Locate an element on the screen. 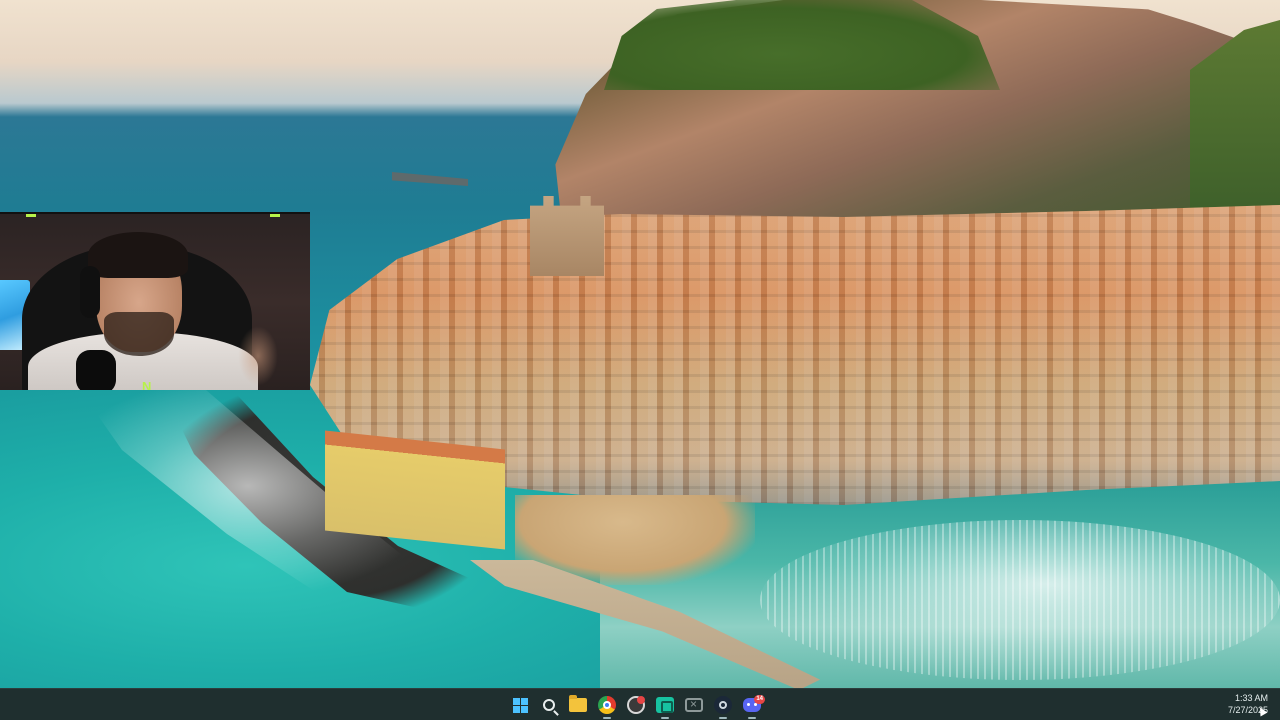 The image size is (1280, 720). clock-time: 1:33 AM is located at coordinates (1251, 698).